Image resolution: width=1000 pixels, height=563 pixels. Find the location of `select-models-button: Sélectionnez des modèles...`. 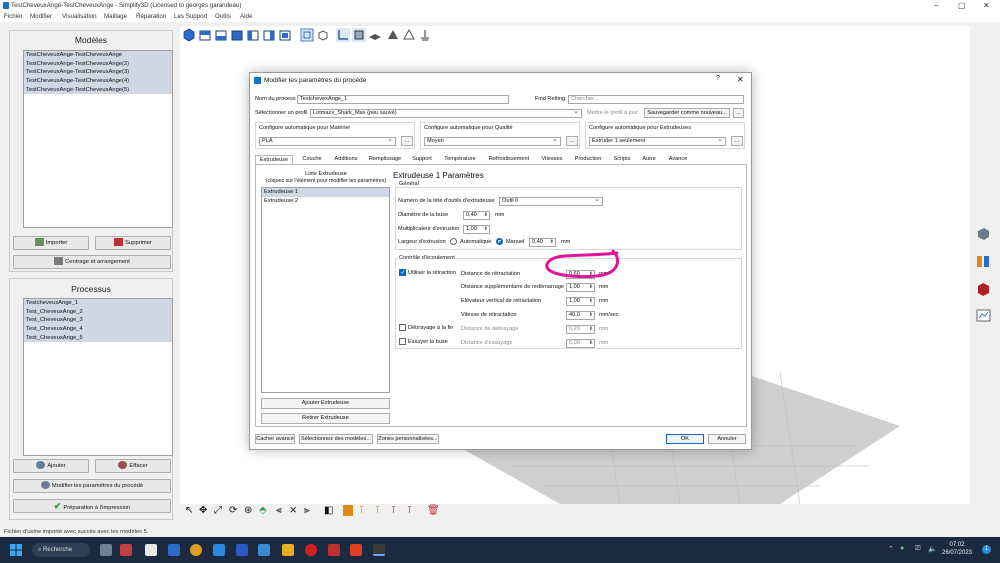

select-models-button: Sélectionnez des modèles... is located at coordinates (336, 439).